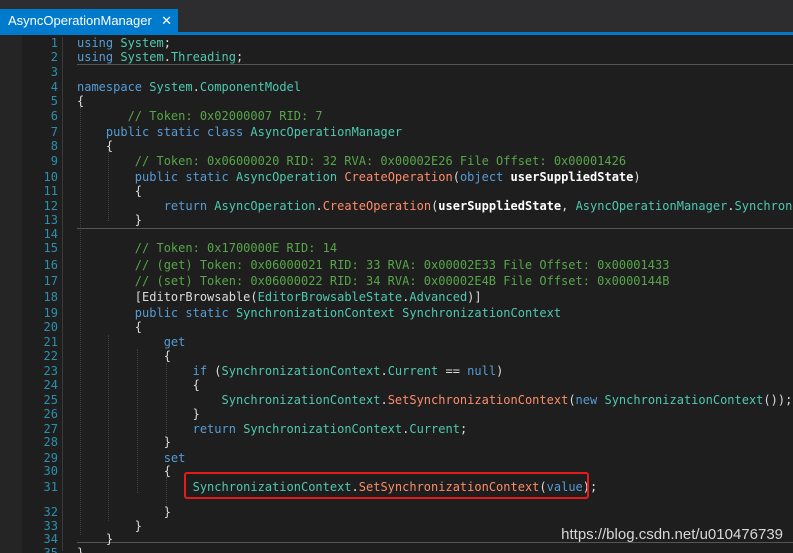 The image size is (793, 553). Describe the element at coordinates (54, 43) in the screenshot. I see `line-number: 1` at that location.